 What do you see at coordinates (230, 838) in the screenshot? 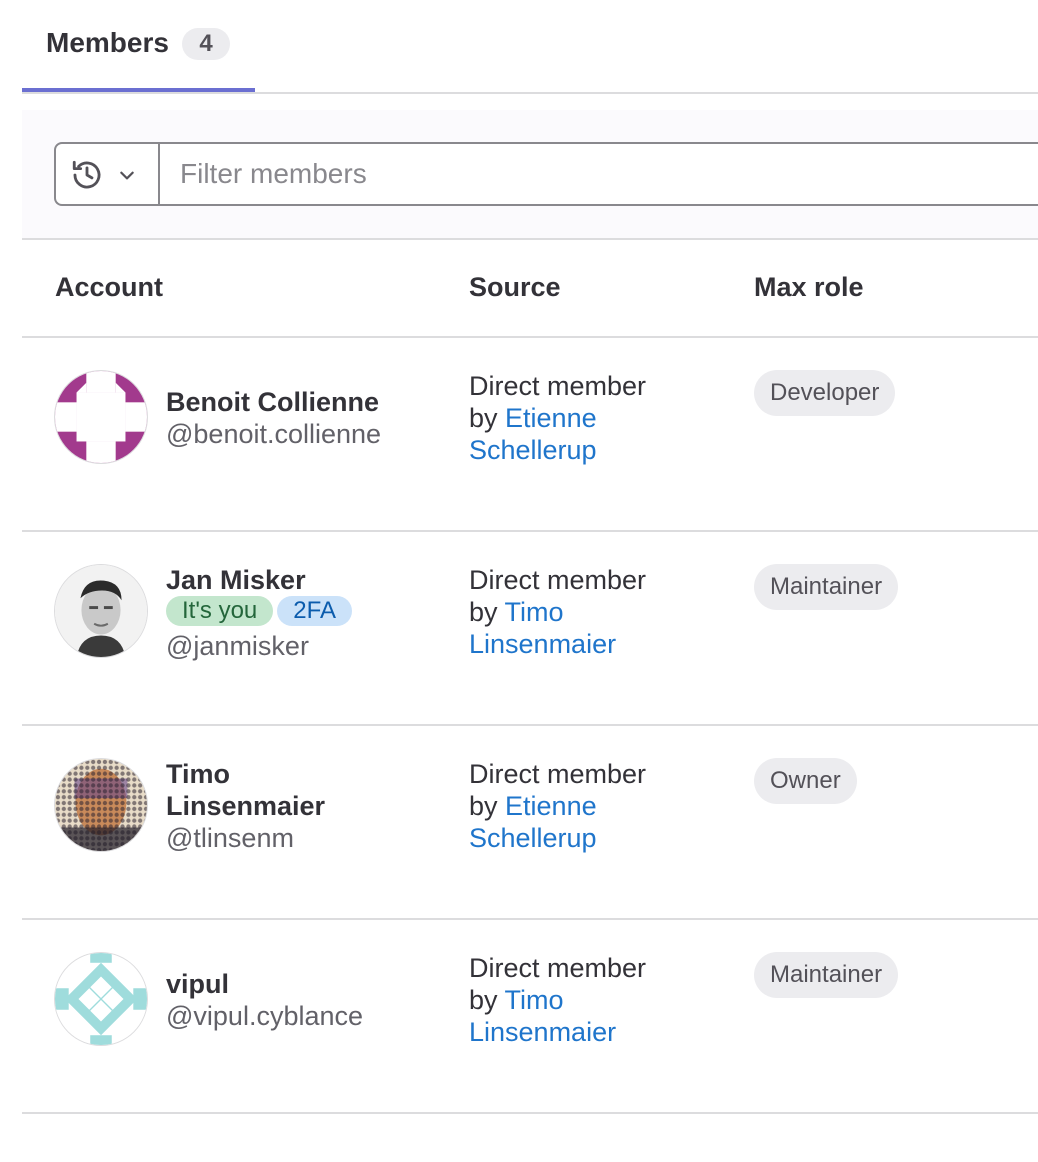
I see `member-username: @tlinsenm` at bounding box center [230, 838].